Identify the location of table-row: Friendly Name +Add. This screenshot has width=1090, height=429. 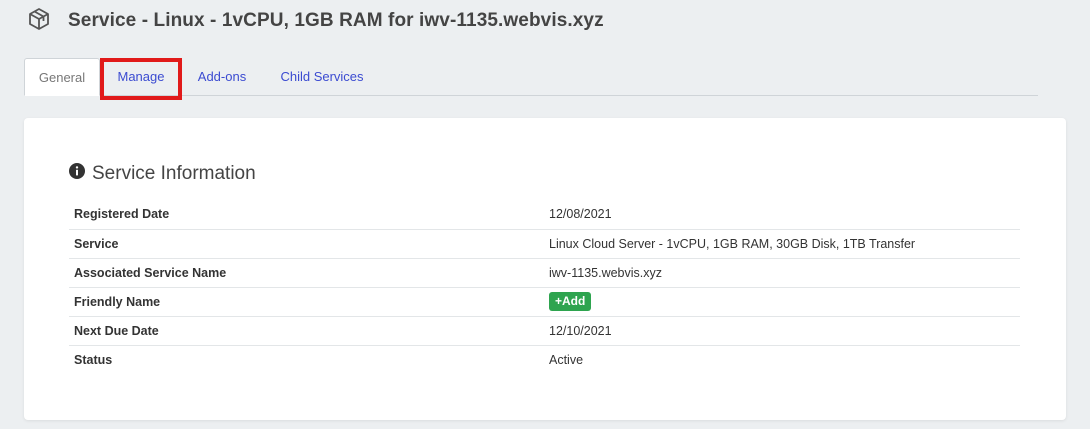
(544, 302).